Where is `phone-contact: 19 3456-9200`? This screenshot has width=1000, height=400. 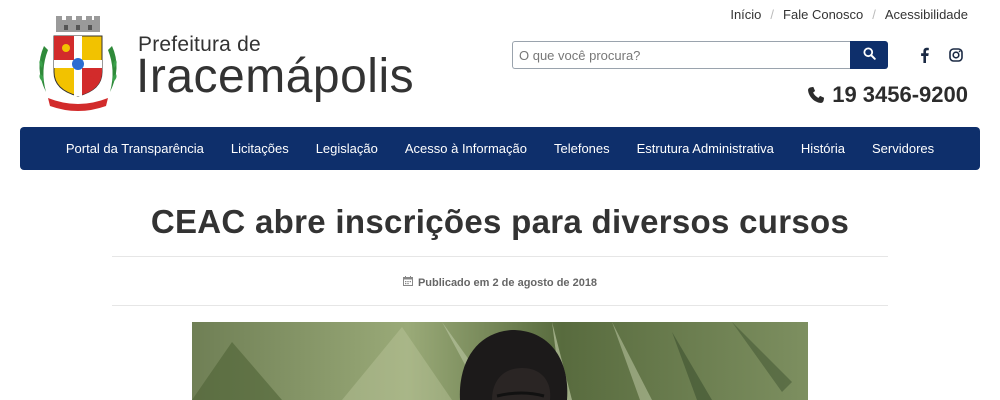 phone-contact: 19 3456-9200 is located at coordinates (887, 95).